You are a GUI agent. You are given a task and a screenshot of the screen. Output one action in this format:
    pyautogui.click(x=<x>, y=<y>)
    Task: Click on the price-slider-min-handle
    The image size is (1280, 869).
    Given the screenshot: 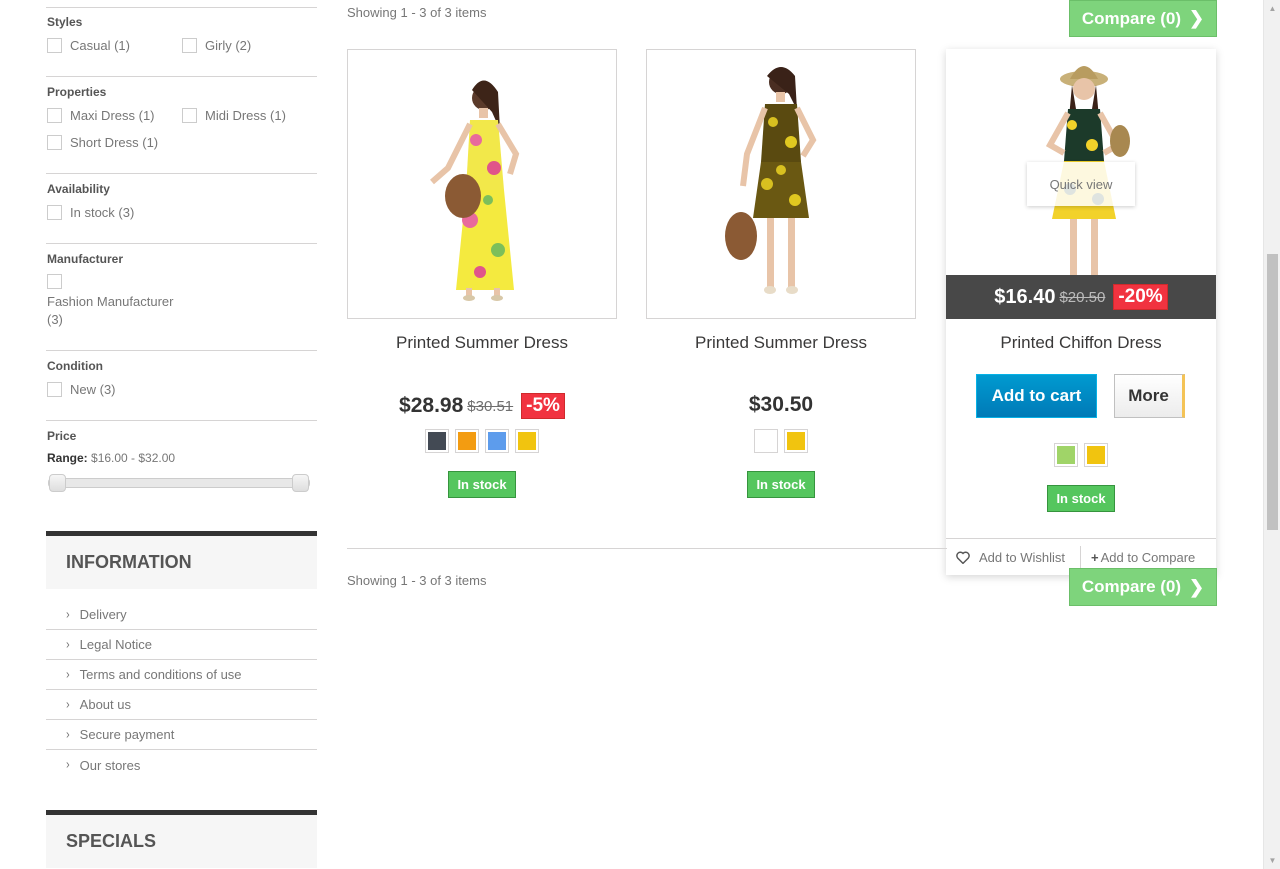 What is the action you would take?
    pyautogui.click(x=57, y=483)
    